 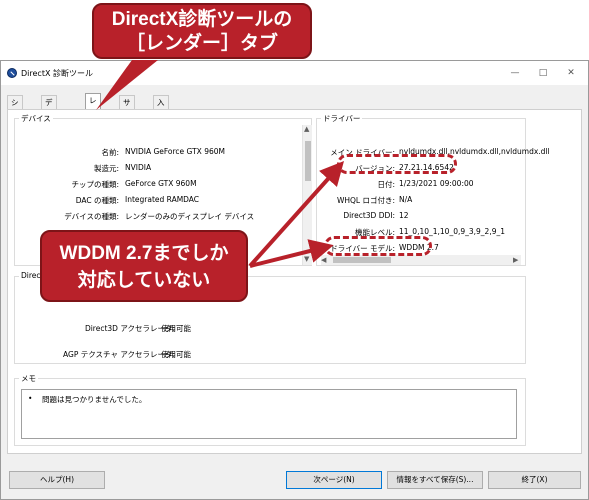 What do you see at coordinates (201, 43) in the screenshot?
I see `title-callout-line2: ［レンダー］タブ` at bounding box center [201, 43].